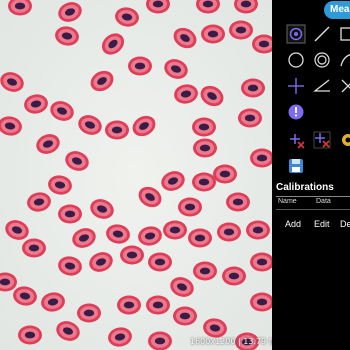 This screenshot has width=350, height=350. I want to click on delete-all-icon, so click(322, 140).